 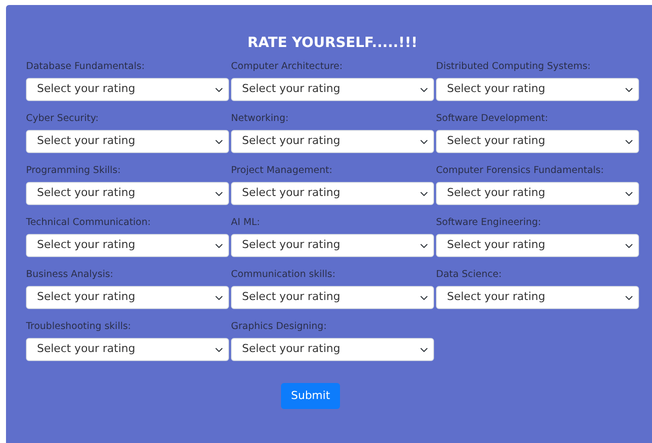 I want to click on field-label: Software Development:, so click(x=493, y=118).